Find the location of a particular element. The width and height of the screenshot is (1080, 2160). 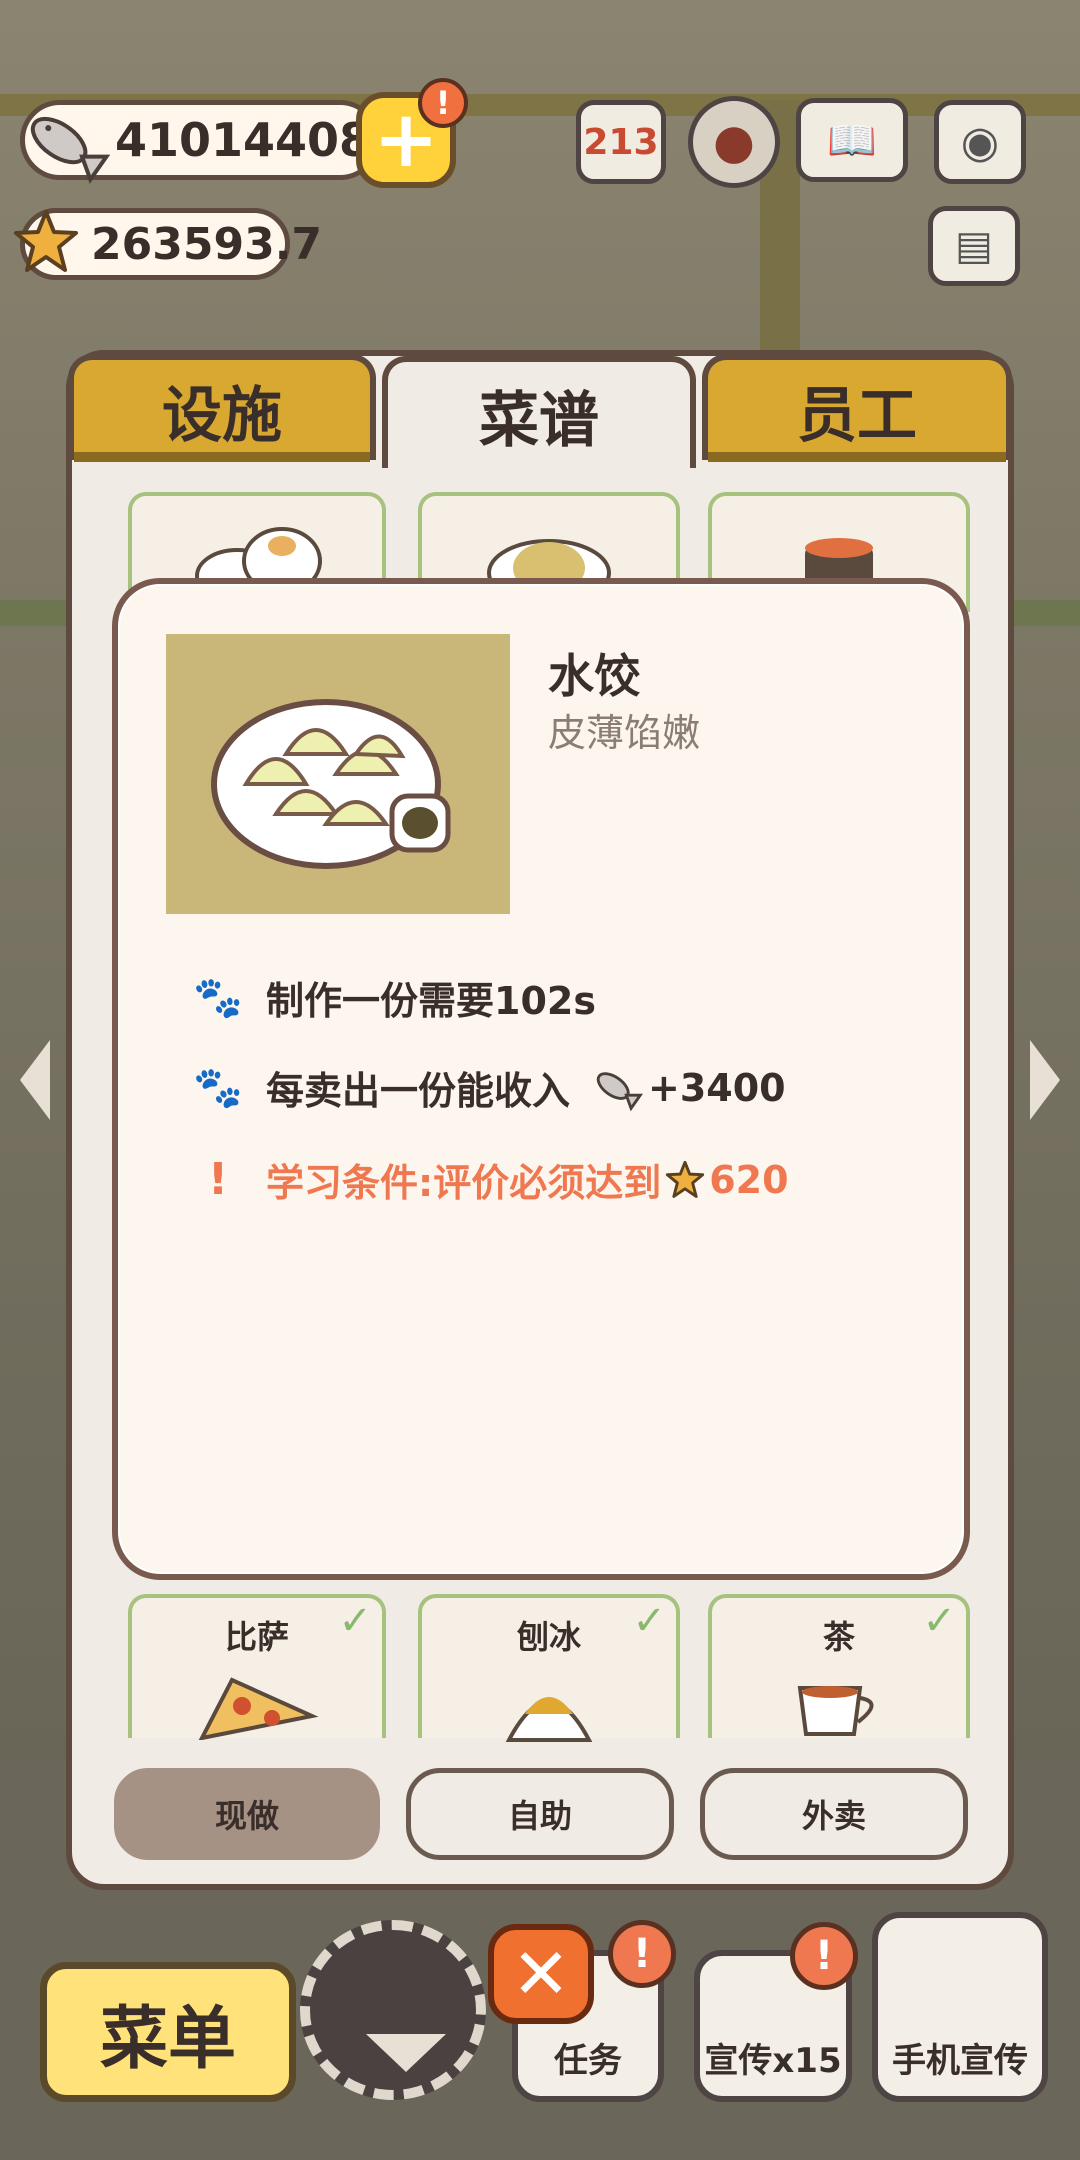

phone-promotion-button: 手机宣传 is located at coordinates (960, 2007).